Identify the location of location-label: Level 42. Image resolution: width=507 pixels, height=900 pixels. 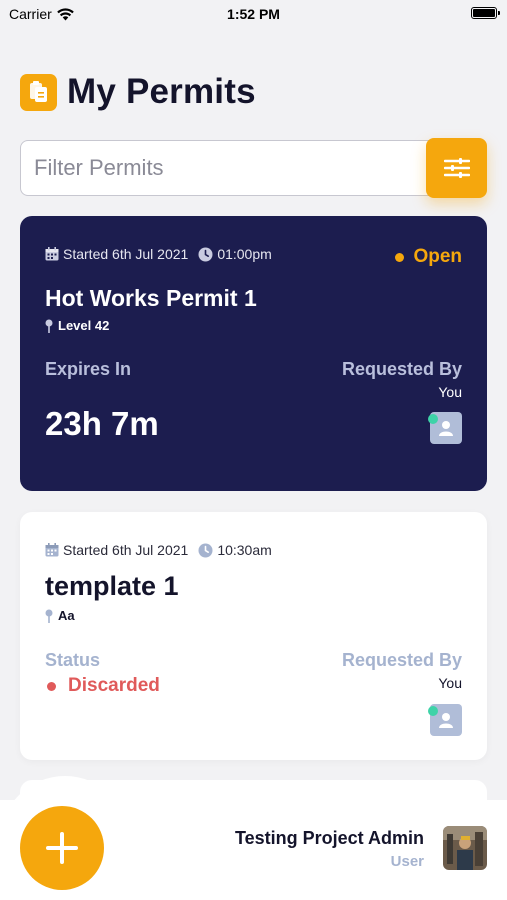
(84, 325).